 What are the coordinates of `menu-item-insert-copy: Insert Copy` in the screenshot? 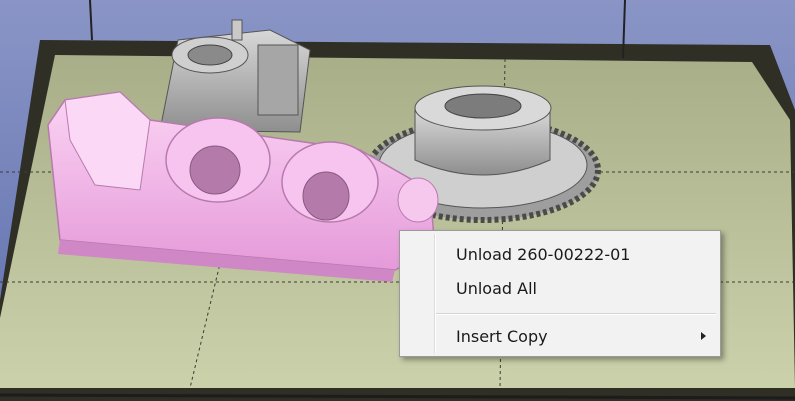 It's located at (560, 336).